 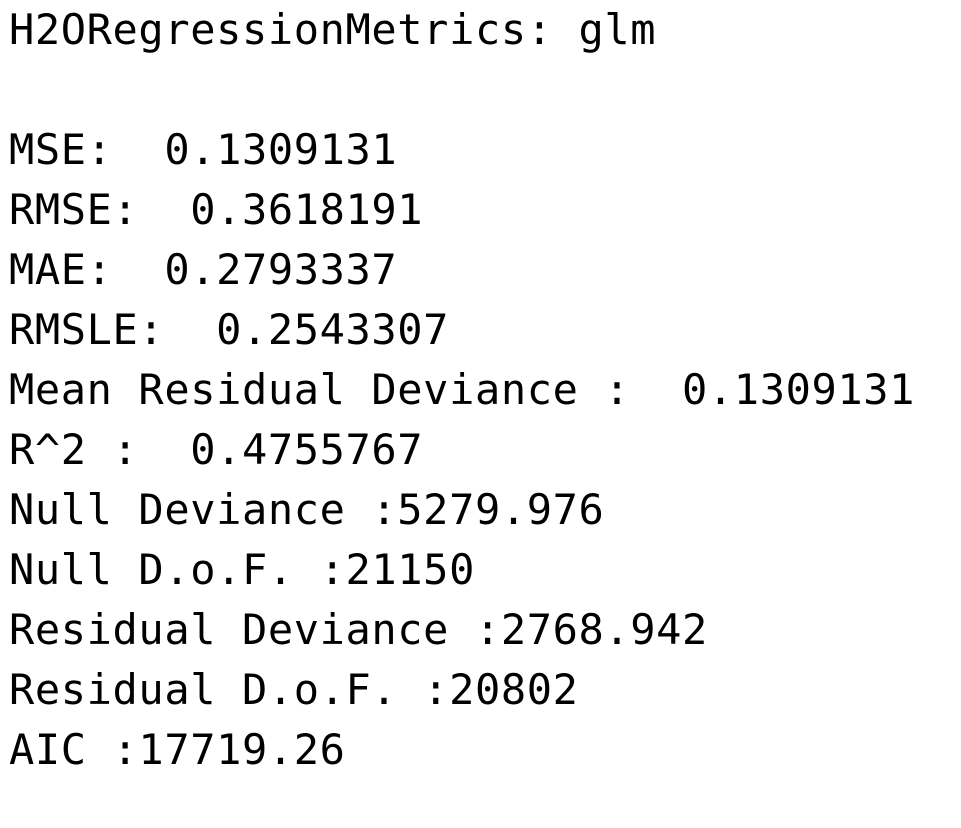 I want to click on metric-r-squared: R^2 : 0.4755767, so click(x=216, y=449).